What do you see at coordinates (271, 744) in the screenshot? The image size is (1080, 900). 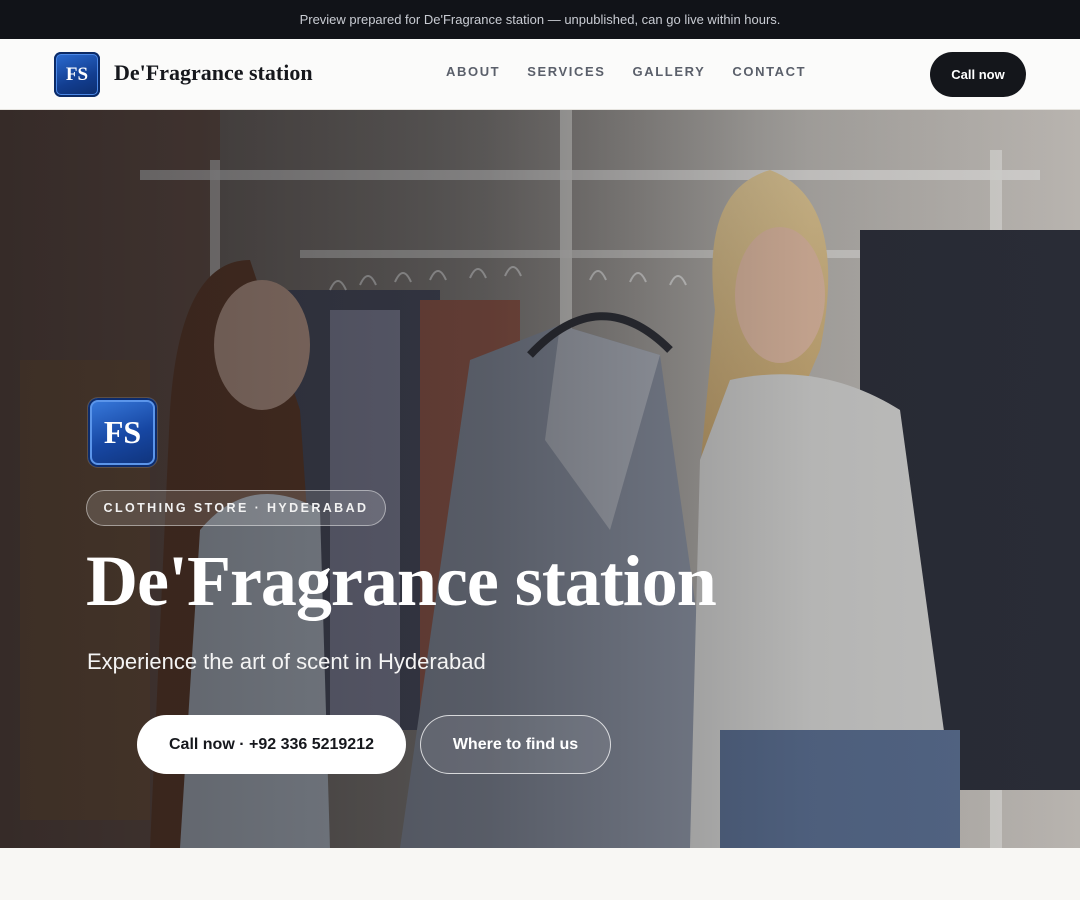 I see `call-phone-button: Call now · +92 336 5219212` at bounding box center [271, 744].